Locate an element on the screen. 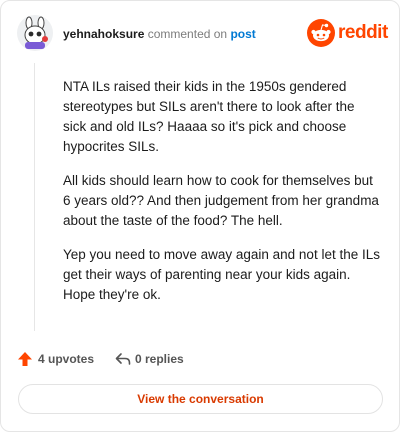 The width and height of the screenshot is (400, 432). upvote-count: 4 upvotes is located at coordinates (66, 359).